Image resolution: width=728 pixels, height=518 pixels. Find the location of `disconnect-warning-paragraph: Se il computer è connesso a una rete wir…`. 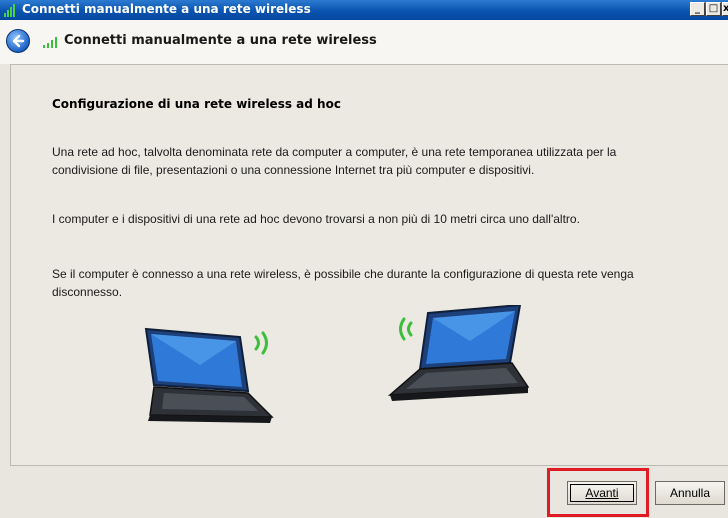

disconnect-warning-paragraph: Se il computer è connesso a una rete wir… is located at coordinates (343, 283).